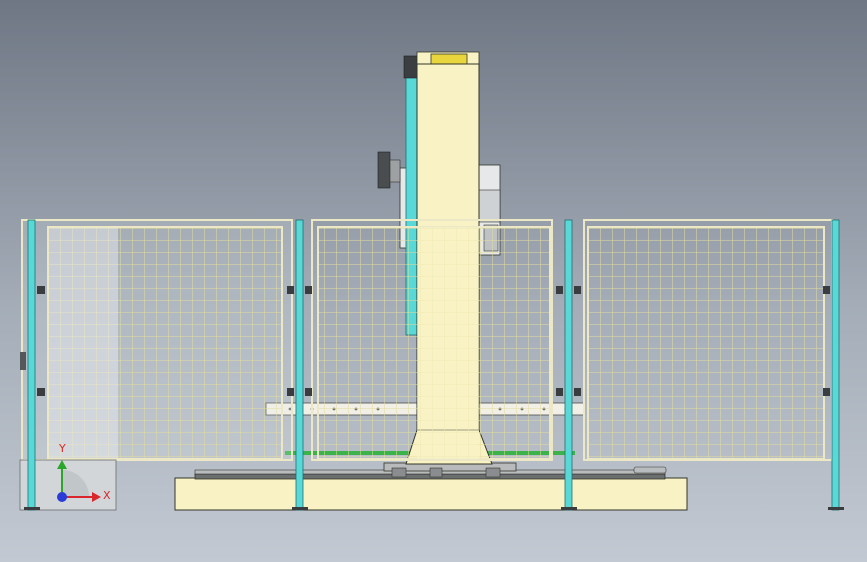 Image resolution: width=867 pixels, height=562 pixels. Describe the element at coordinates (62, 448) in the screenshot. I see `axis-y-label: Y` at that location.